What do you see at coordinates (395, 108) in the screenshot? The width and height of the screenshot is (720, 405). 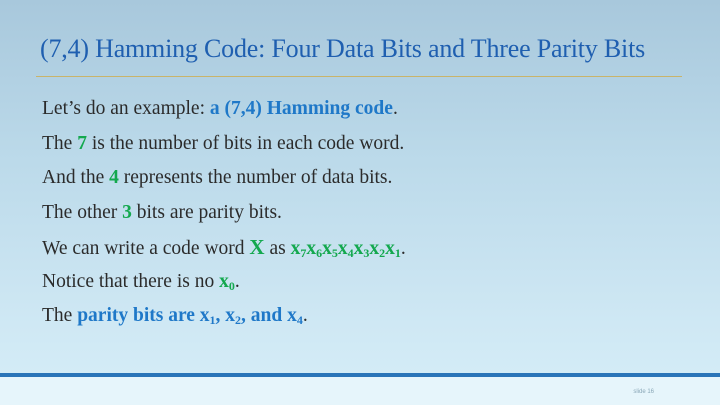 I see `line-1-end: .` at bounding box center [395, 108].